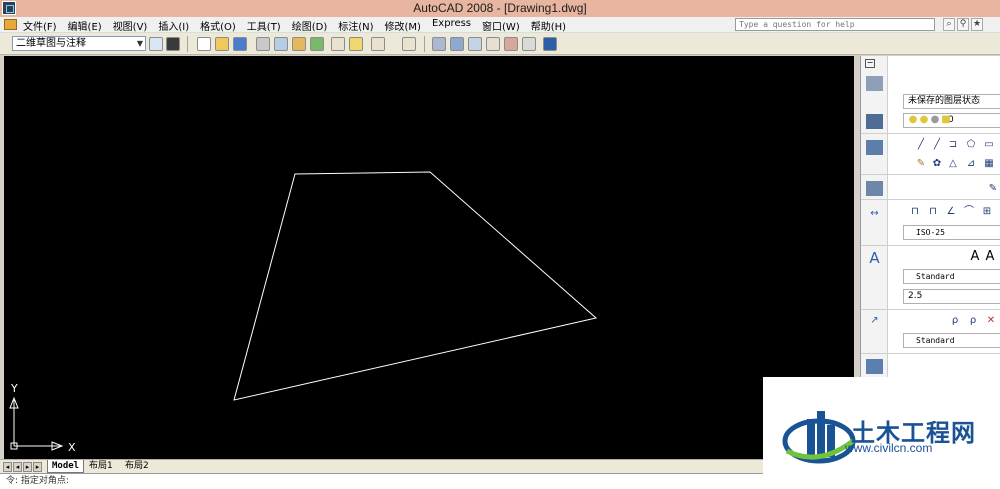  What do you see at coordinates (951, 232) in the screenshot?
I see `dimension-style-select: ISO-25` at bounding box center [951, 232].